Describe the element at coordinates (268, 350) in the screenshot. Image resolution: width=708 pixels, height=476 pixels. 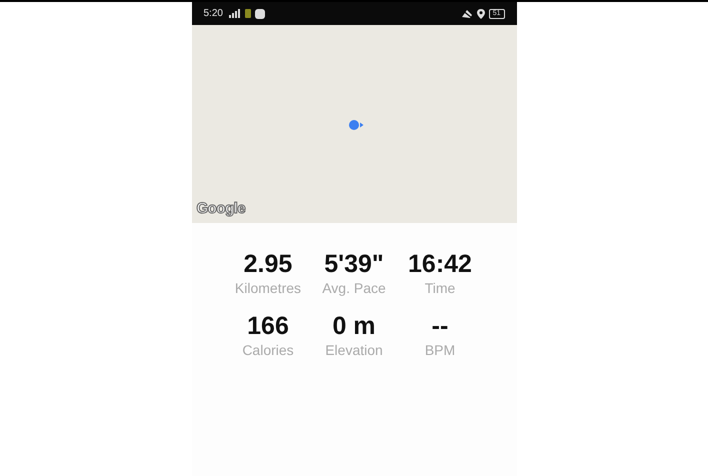
I see `stat-label: Calories` at that location.